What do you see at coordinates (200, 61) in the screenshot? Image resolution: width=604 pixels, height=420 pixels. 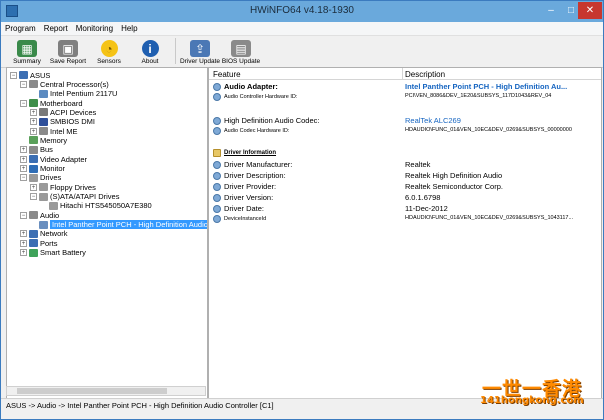 I see `driver-update-label: Driver Update` at bounding box center [200, 61].